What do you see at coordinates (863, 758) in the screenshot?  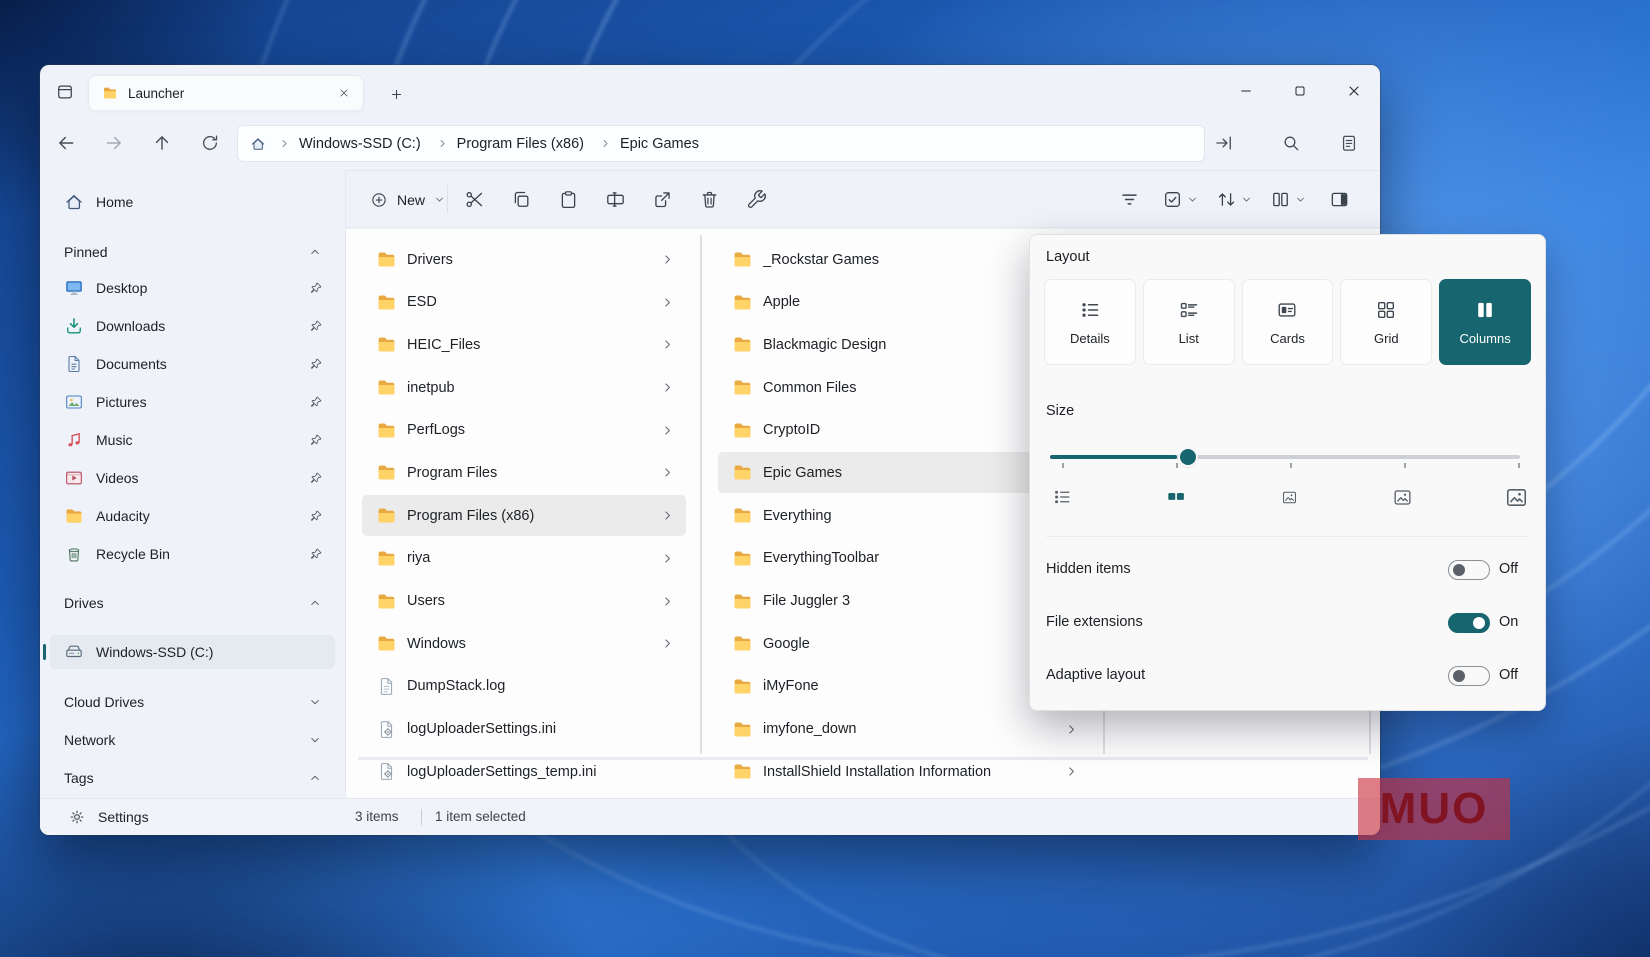 I see `horizontal-scrollbar` at bounding box center [863, 758].